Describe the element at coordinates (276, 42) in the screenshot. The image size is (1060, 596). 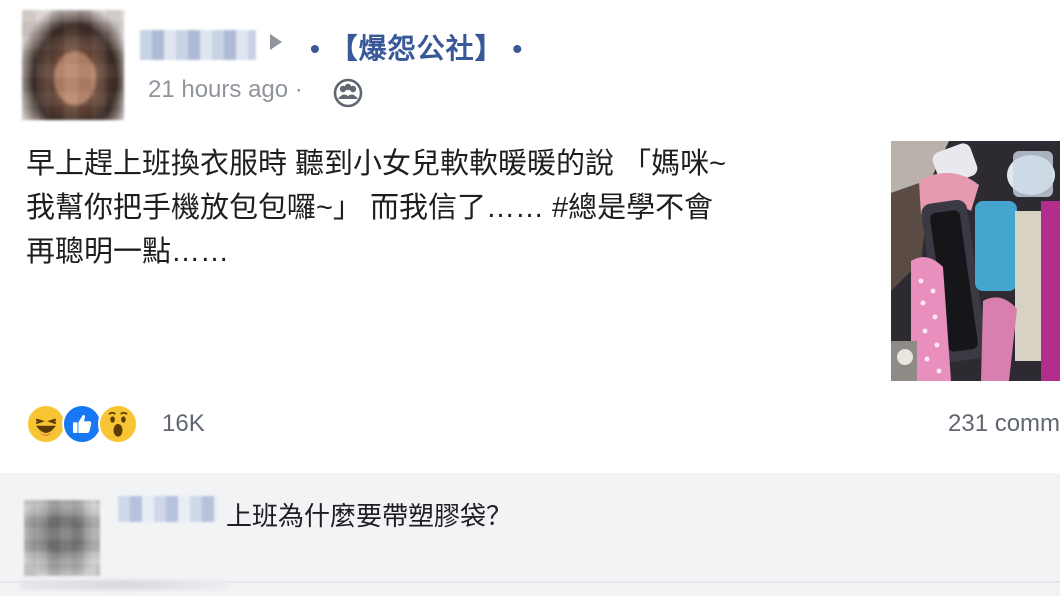
I see `arrow-right-icon` at that location.